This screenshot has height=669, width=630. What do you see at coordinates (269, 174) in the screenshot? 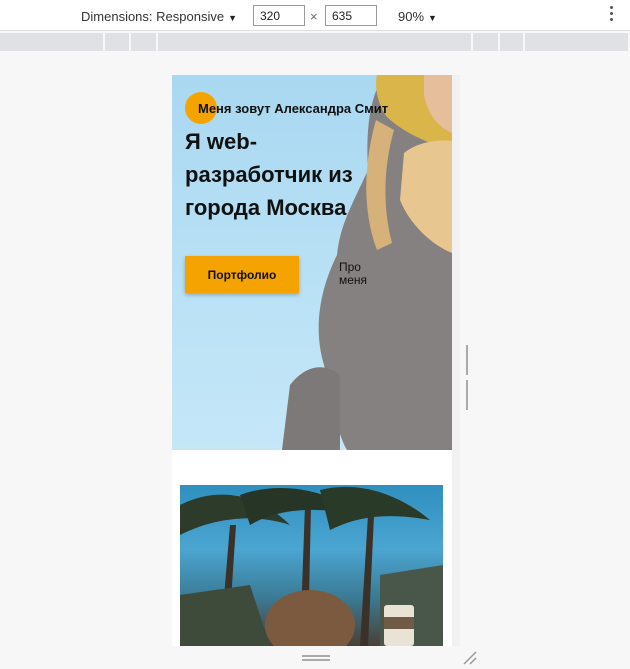
I see `hero-title: Я web-разработчик из города Москва` at bounding box center [269, 174].